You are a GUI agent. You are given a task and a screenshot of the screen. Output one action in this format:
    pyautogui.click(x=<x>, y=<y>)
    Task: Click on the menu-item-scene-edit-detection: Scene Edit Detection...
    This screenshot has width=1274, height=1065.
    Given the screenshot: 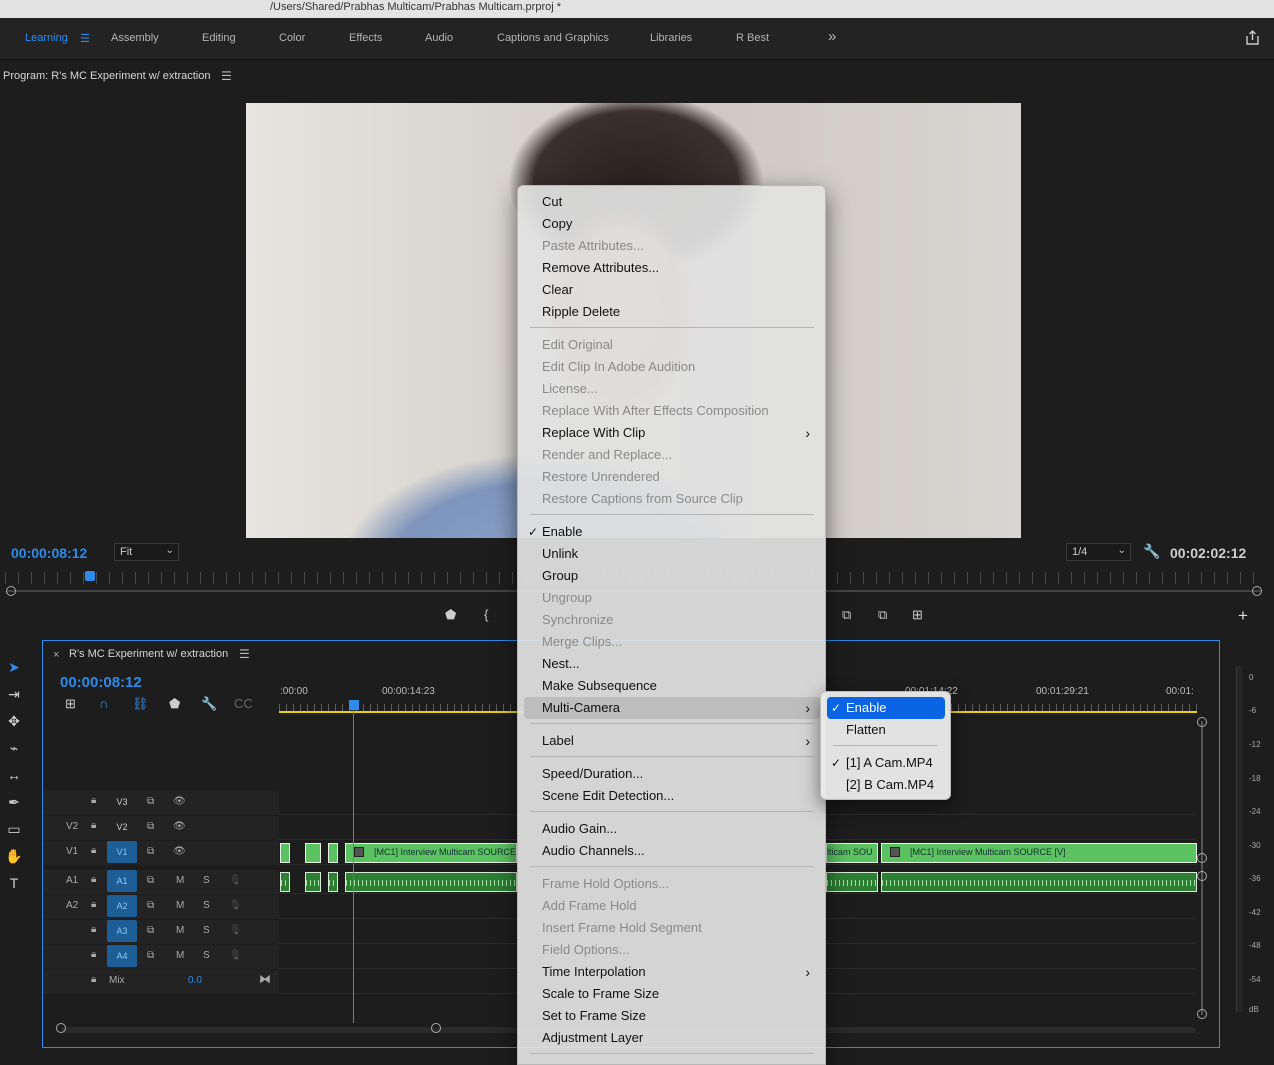 What is the action you would take?
    pyautogui.click(x=672, y=796)
    